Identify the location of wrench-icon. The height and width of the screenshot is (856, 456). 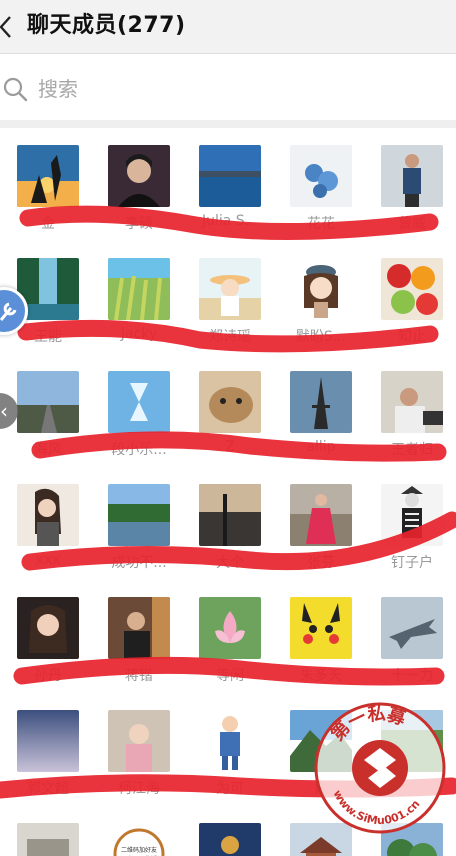
(8, 311).